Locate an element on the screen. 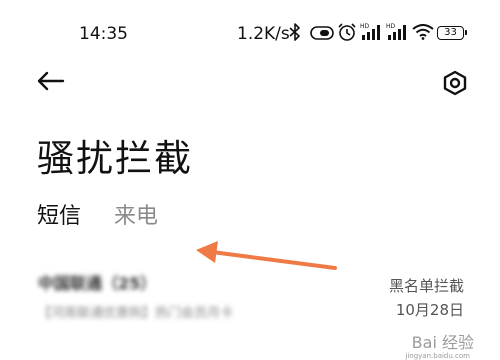 The height and width of the screenshot is (360, 500). message-sender: 中国联通（25） is located at coordinates (97, 283).